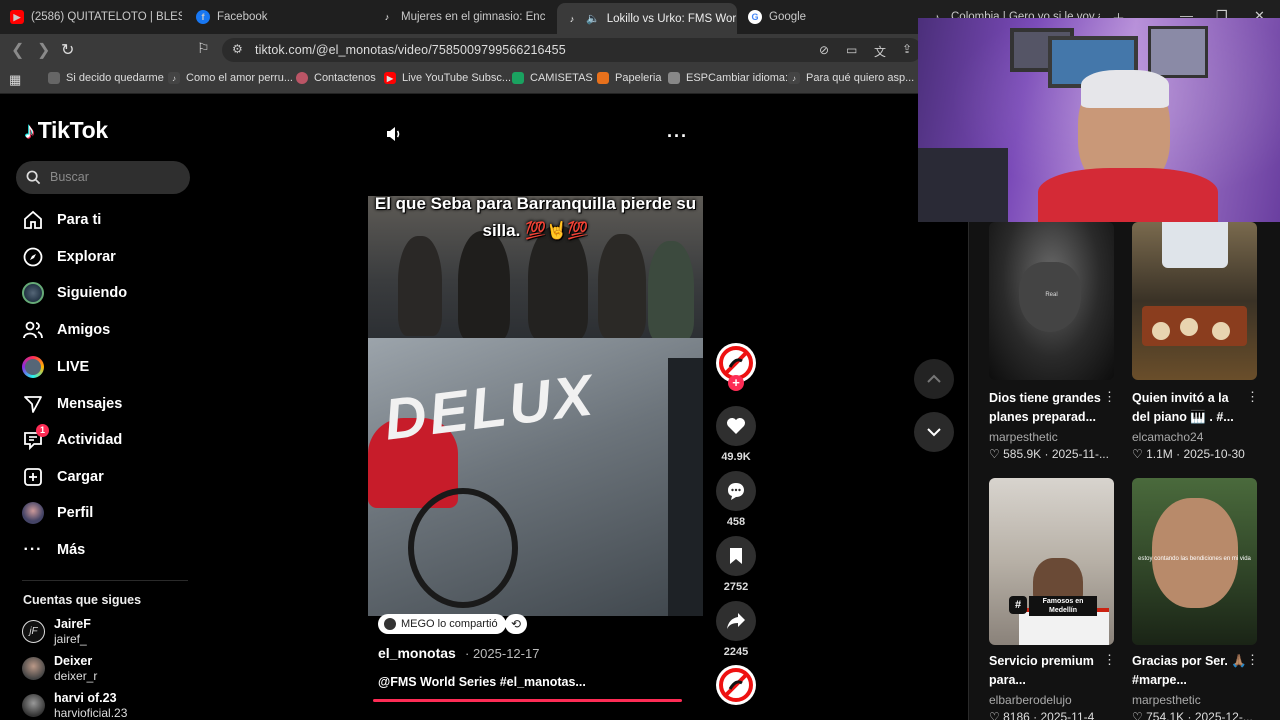  Describe the element at coordinates (824, 50) in the screenshot. I see `no-tracking-icon: ⊘` at that location.